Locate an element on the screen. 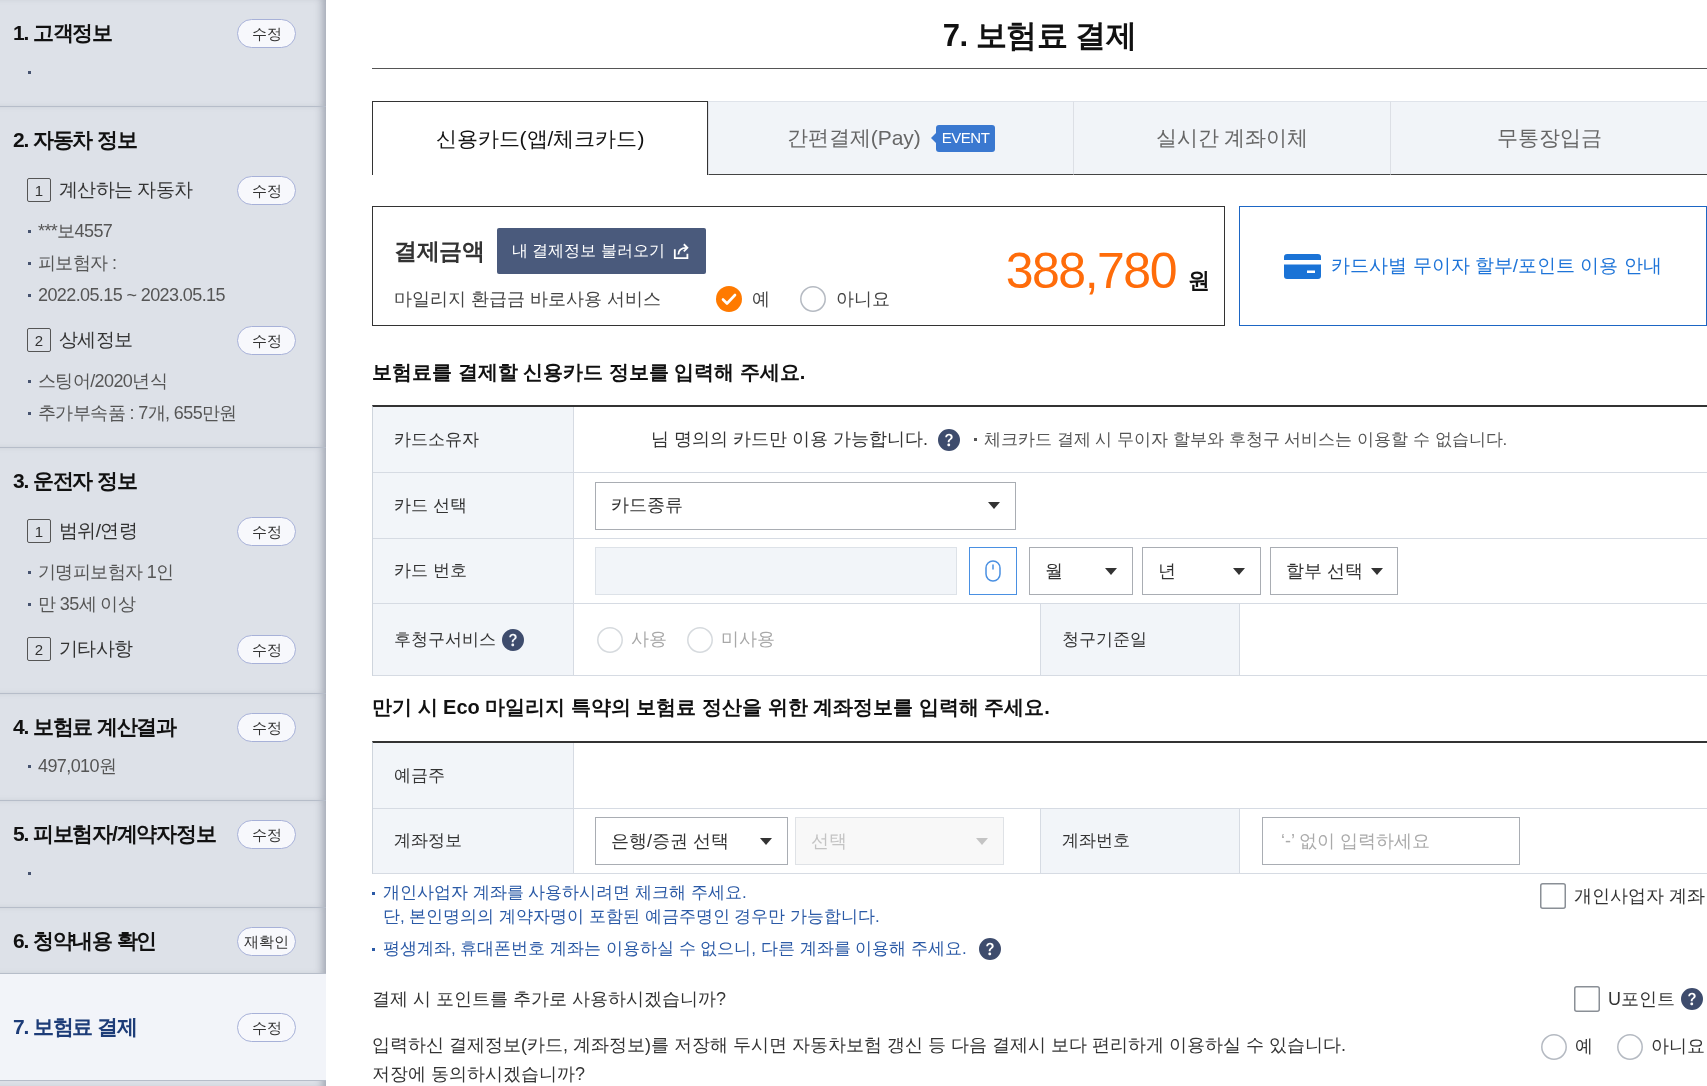  summary-text: 피보험자 : is located at coordinates (77, 263).